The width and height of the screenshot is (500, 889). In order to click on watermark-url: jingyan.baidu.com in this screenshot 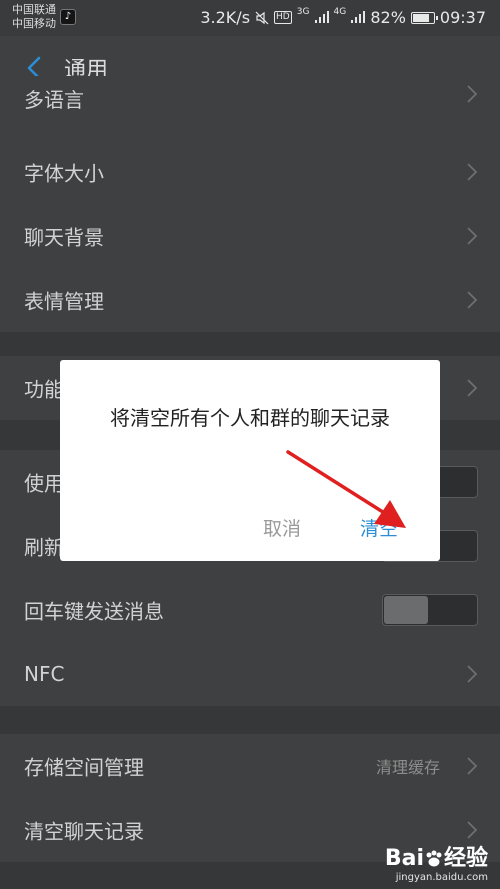, I will do `click(441, 877)`.